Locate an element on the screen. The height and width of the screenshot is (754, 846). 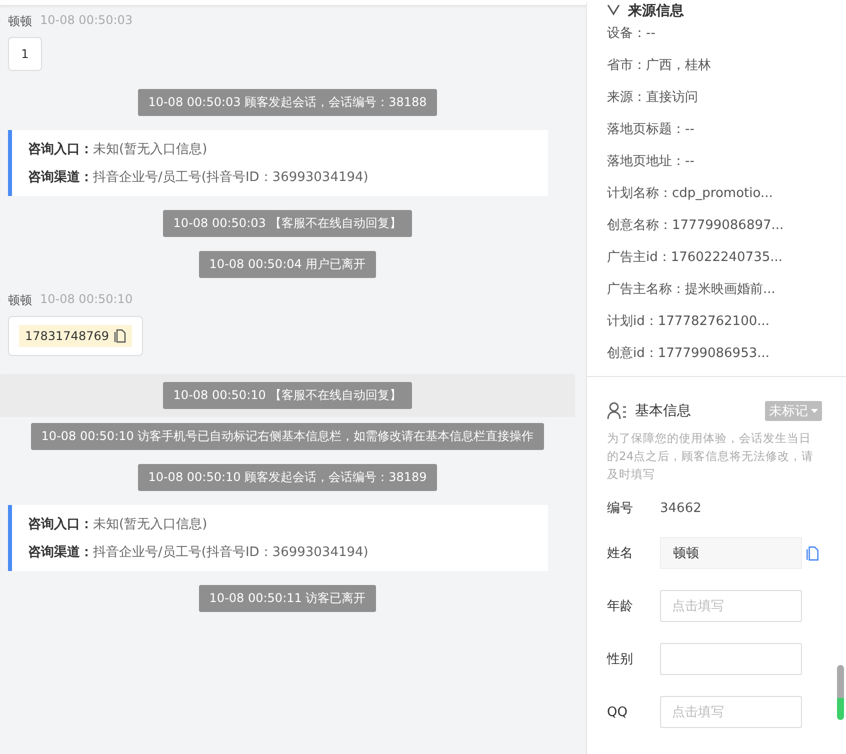
system-message: 10-08 00:50:10 顾客发起会话，会话编号：38189 is located at coordinates (287, 477).